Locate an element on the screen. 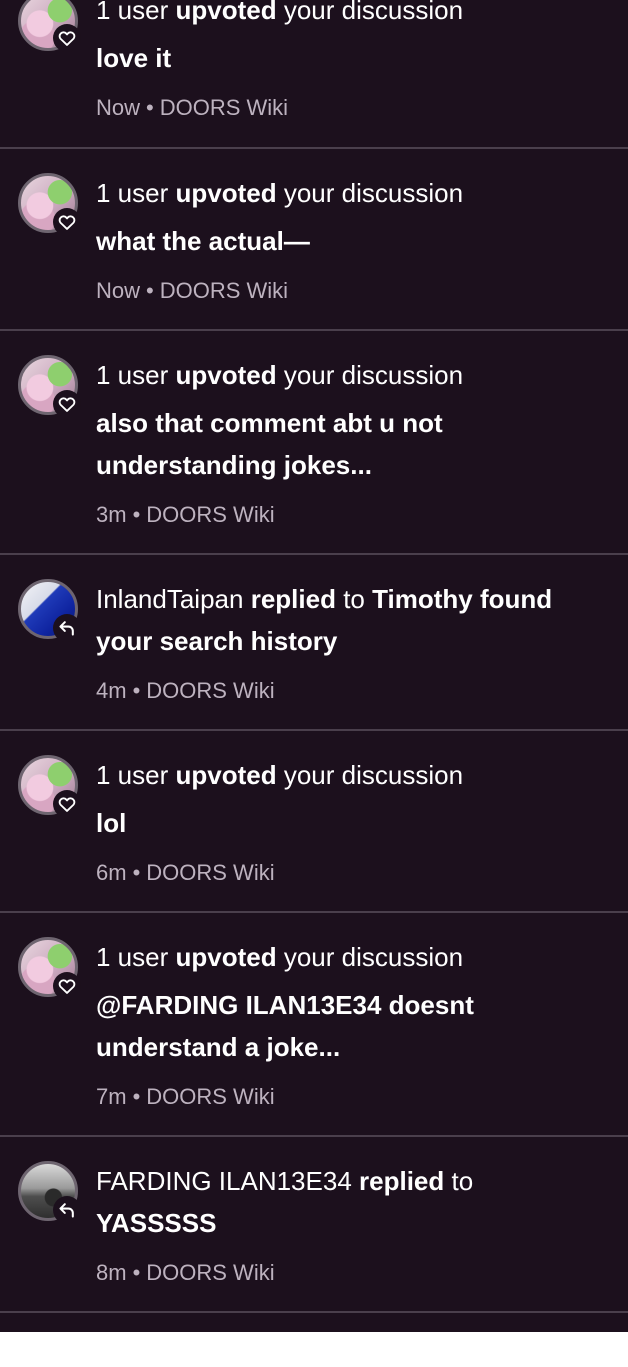 The width and height of the screenshot is (628, 1367). notification-headline: FARDING ILAN13E34 replied to is located at coordinates (350, 1181).